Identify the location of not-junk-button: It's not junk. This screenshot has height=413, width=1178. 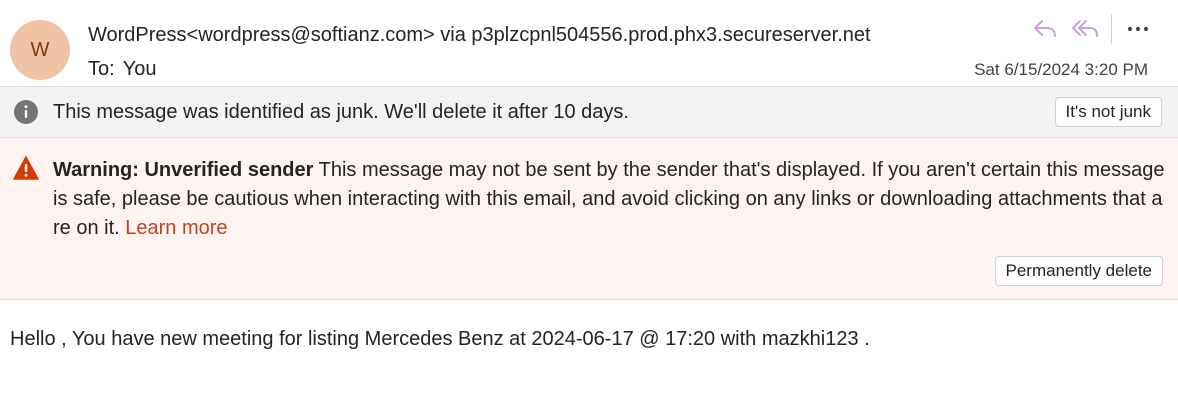
(1108, 112).